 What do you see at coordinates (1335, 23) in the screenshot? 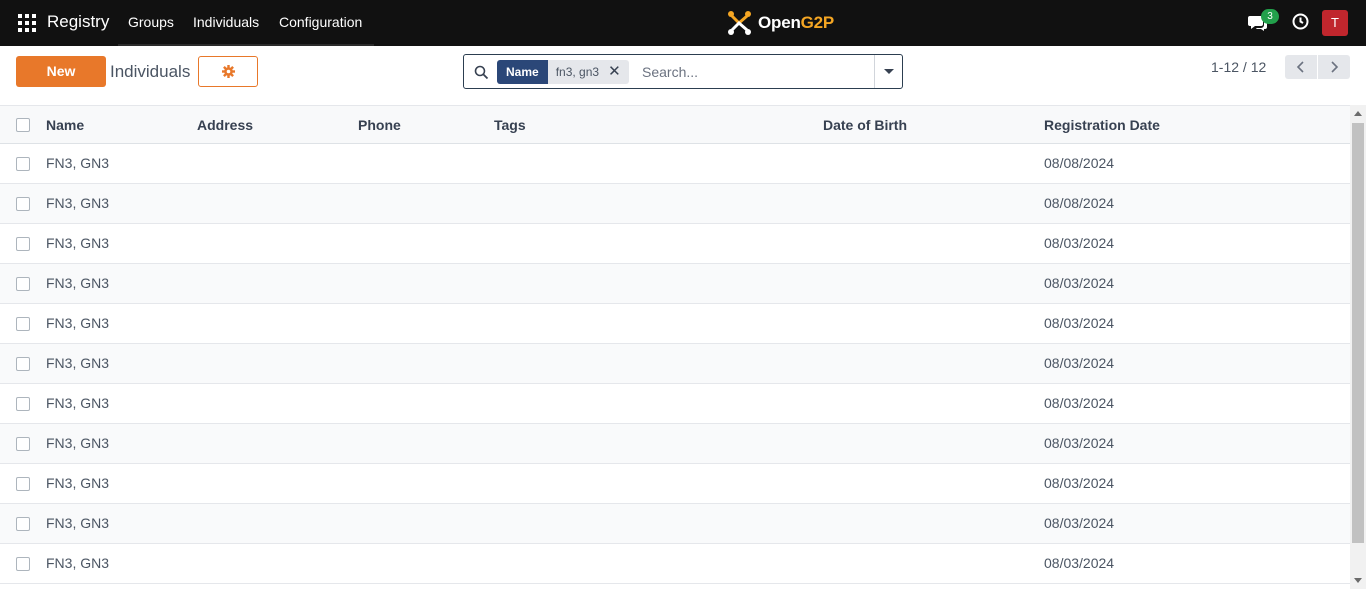
I see `user-avatar: T` at bounding box center [1335, 23].